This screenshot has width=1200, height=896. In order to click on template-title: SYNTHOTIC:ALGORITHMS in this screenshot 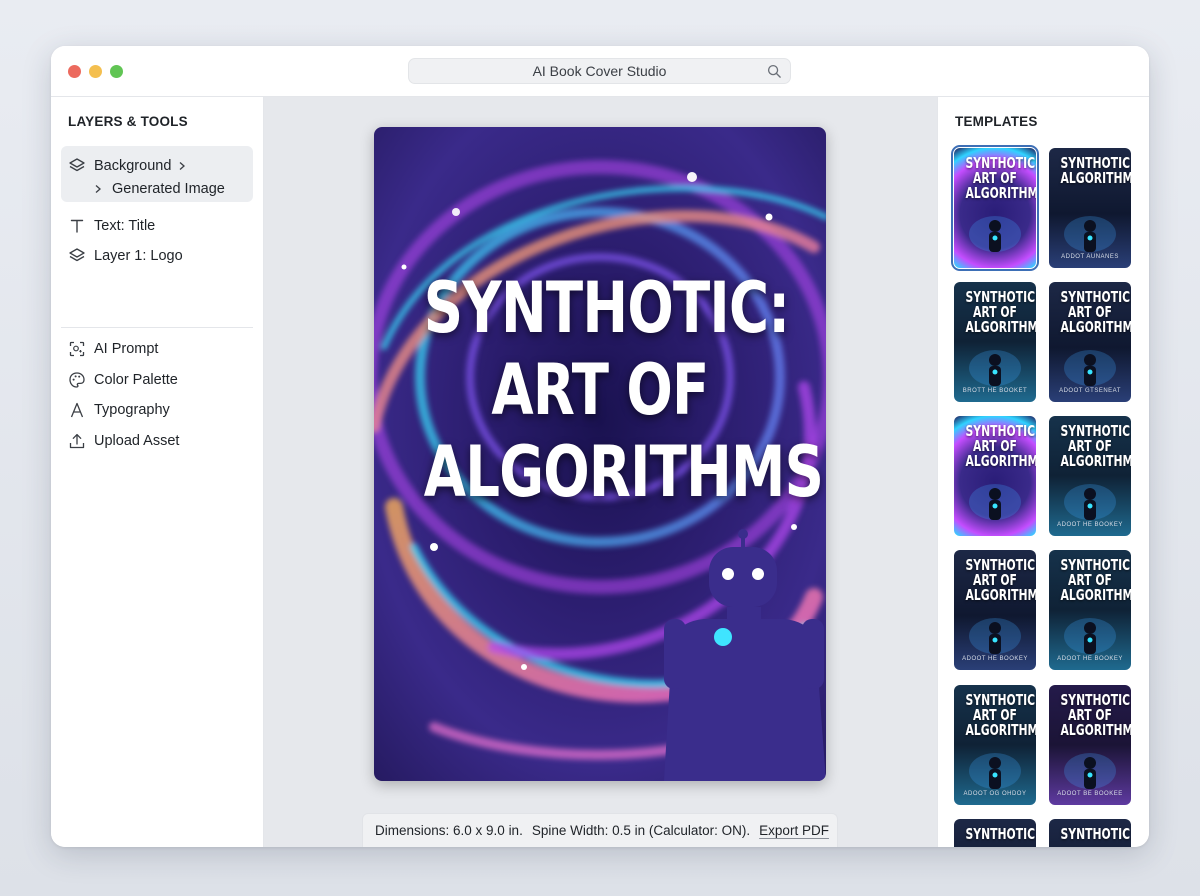, I will do `click(1095, 170)`.